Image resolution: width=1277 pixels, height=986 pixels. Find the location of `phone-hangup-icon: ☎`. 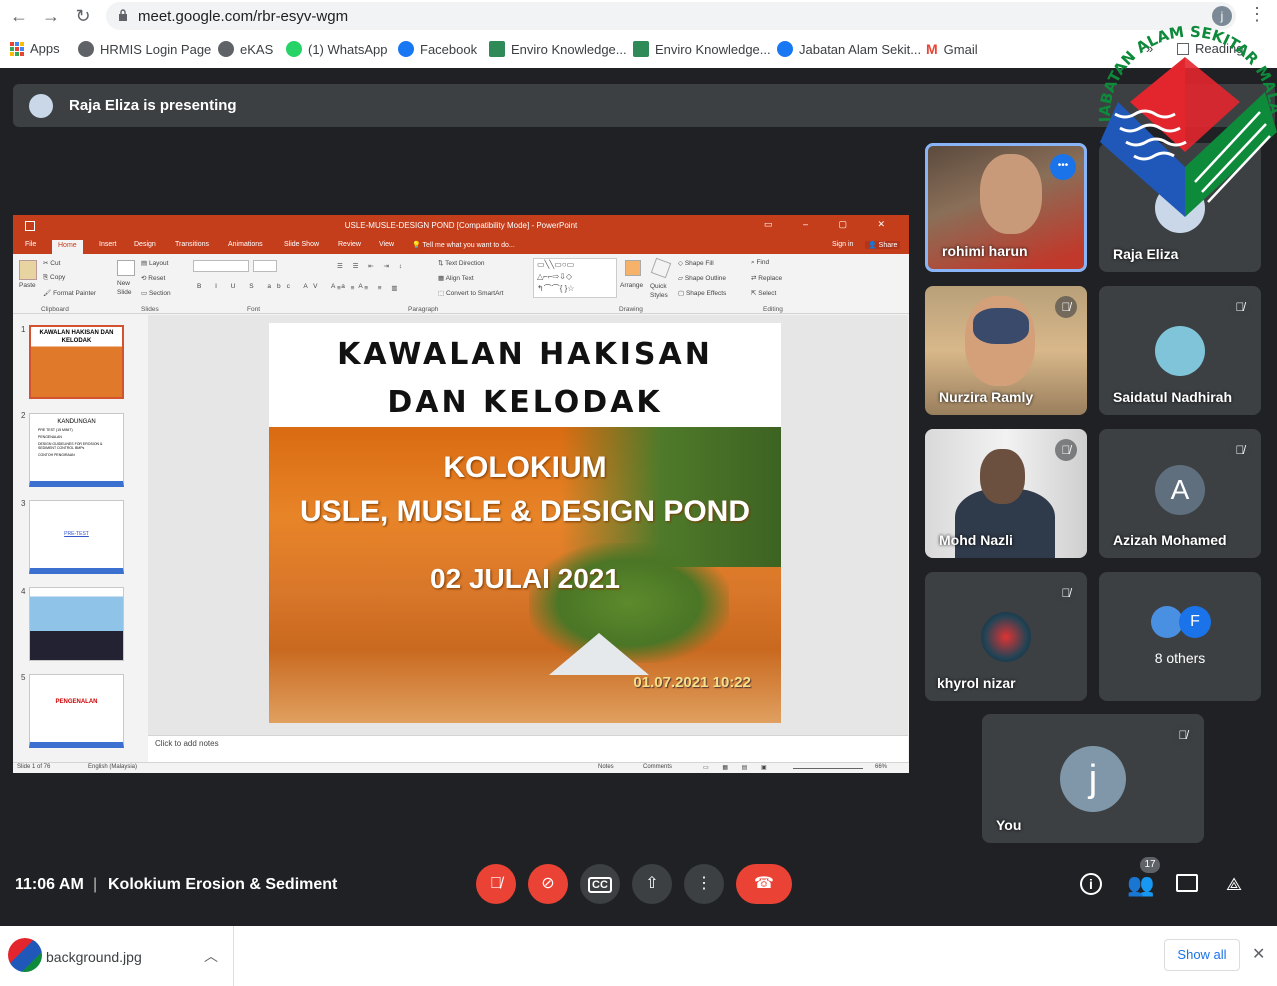

phone-hangup-icon: ☎ is located at coordinates (764, 883).